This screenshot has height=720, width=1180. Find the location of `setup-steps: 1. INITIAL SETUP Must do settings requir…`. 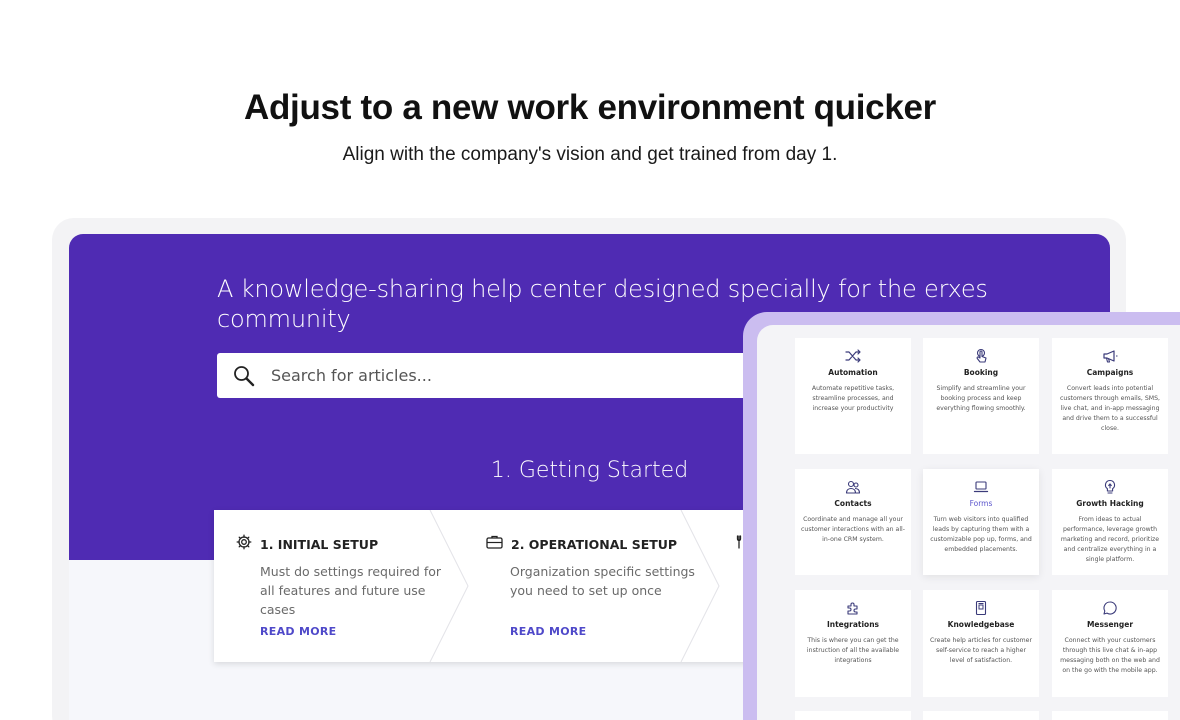

setup-steps: 1. INITIAL SETUP Must do settings requir… is located at coordinates (514, 586).